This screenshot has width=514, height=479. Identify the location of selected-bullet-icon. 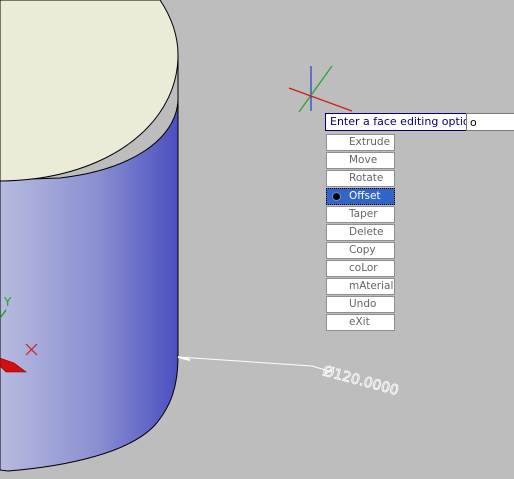
(336, 196).